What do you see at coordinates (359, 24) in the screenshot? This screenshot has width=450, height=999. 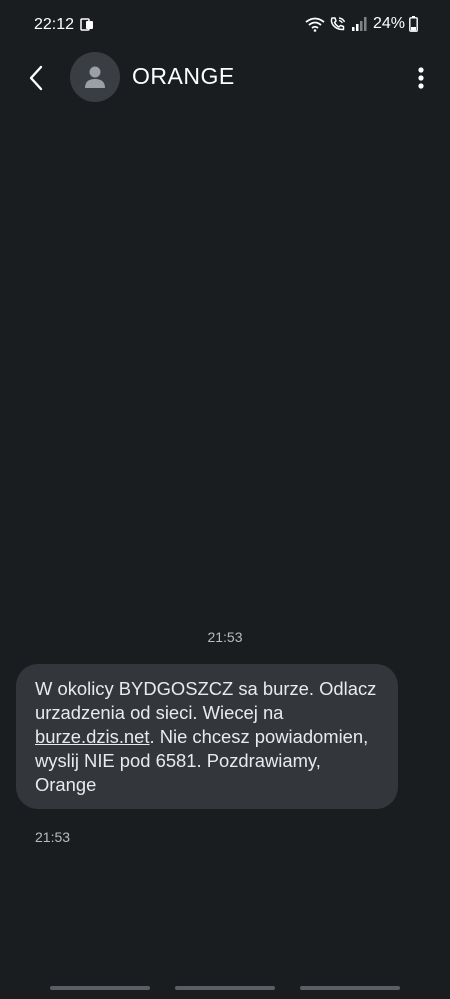 I see `signal-icon` at bounding box center [359, 24].